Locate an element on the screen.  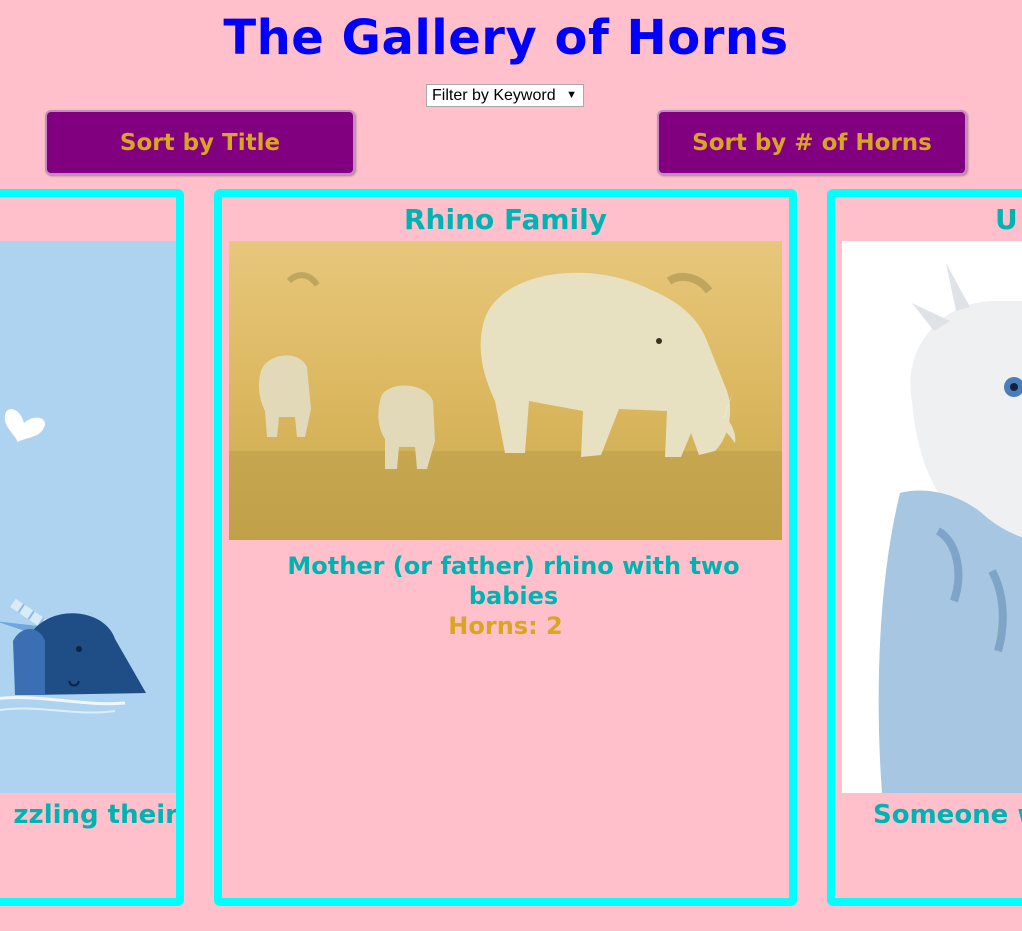
card-description: zzling their is located at coordinates (95, 815).